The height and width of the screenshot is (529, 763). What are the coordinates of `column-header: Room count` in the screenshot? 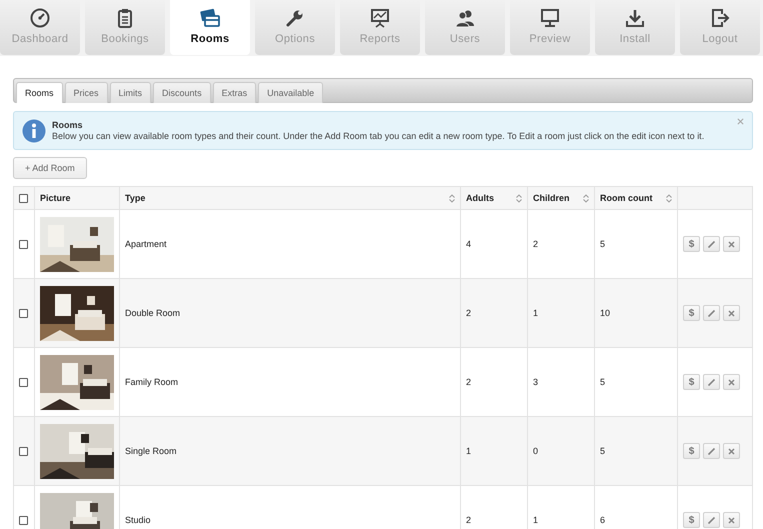 It's located at (636, 198).